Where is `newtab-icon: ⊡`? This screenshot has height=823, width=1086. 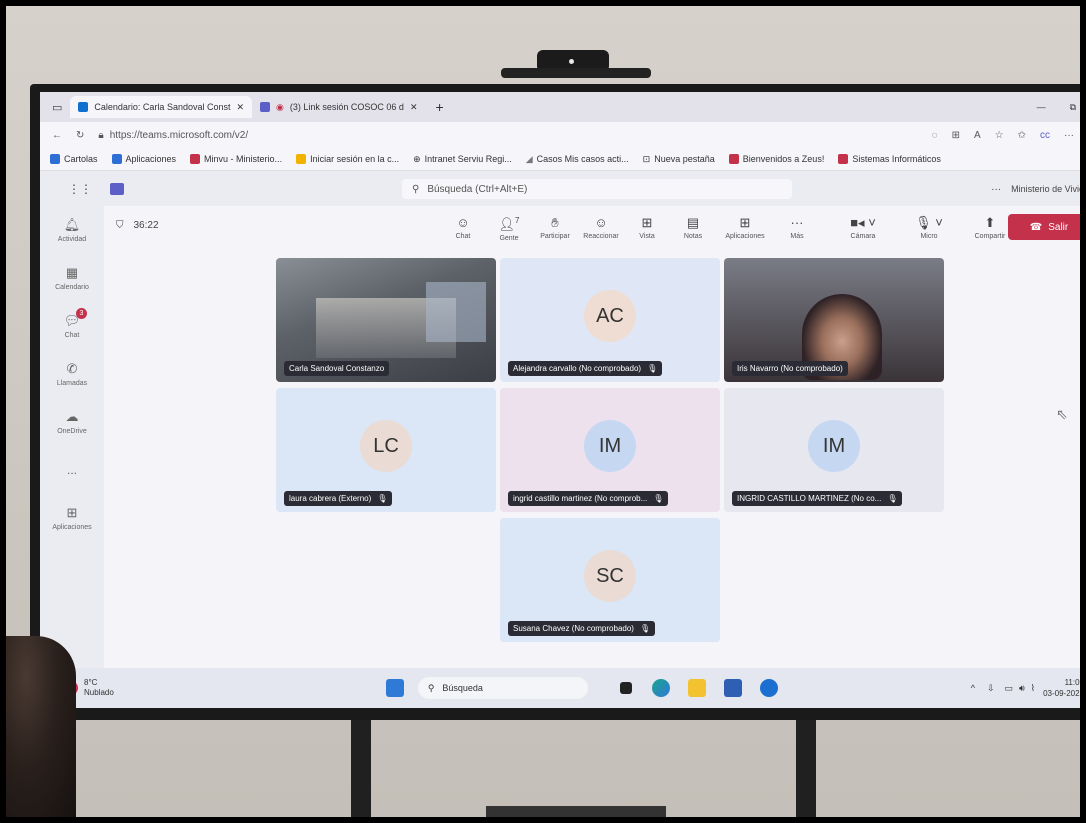
newtab-icon: ⊡ is located at coordinates (646, 158).